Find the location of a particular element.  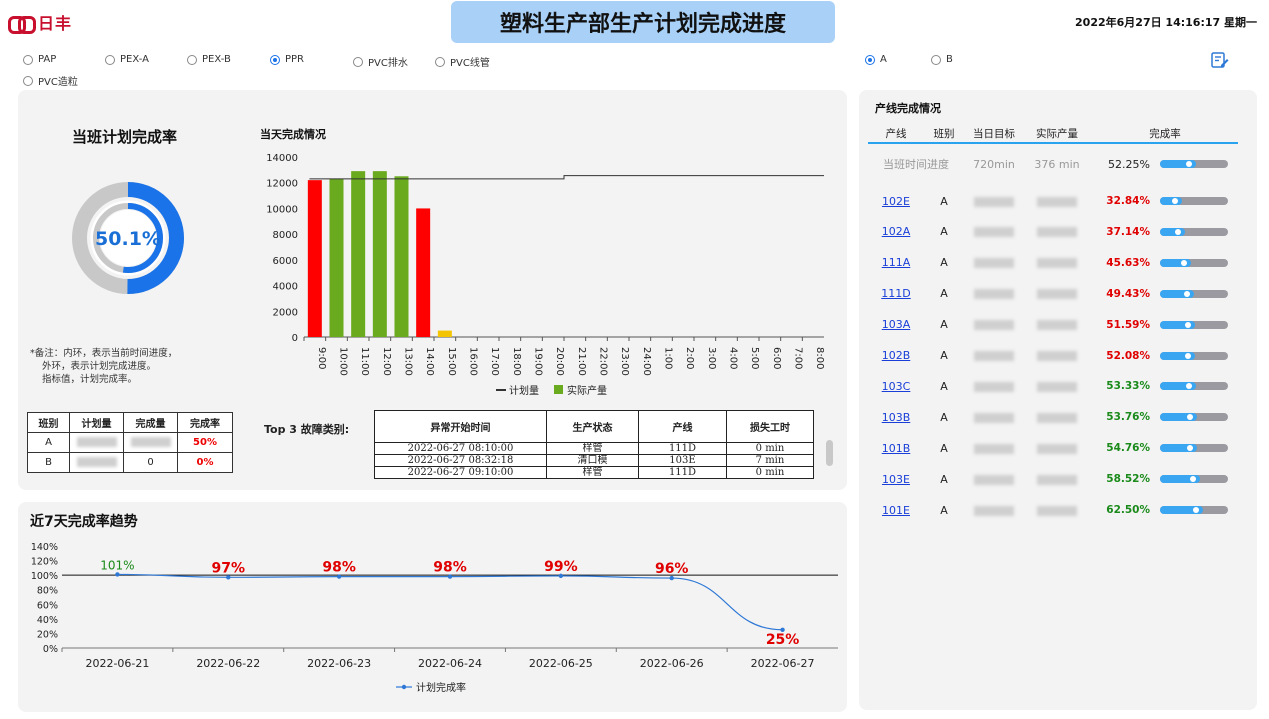

line-link: 103E is located at coordinates (896, 479).